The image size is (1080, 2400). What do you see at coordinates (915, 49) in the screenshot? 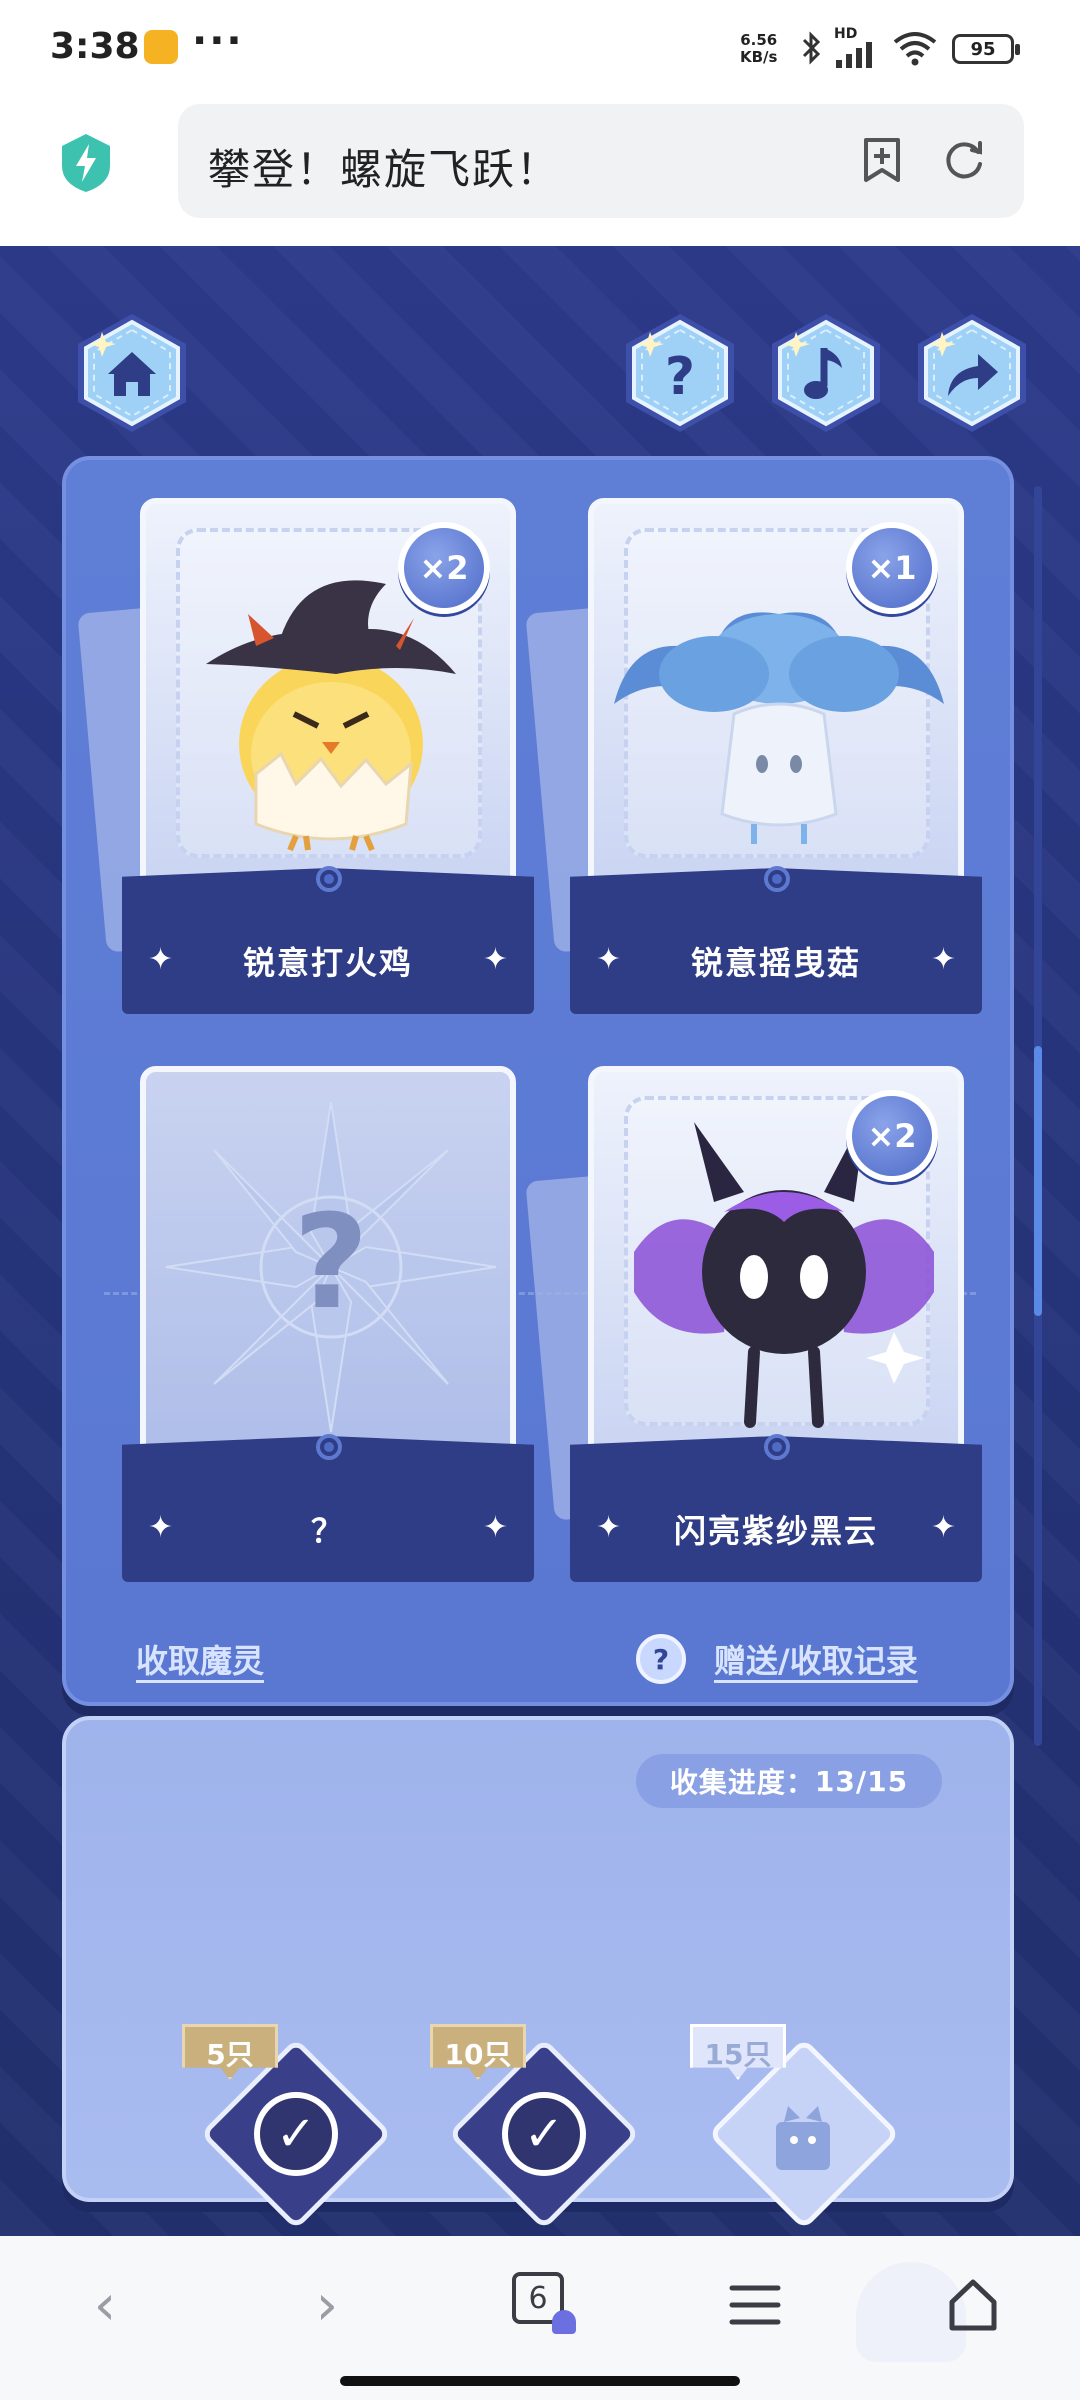
I see `wifi-icon` at bounding box center [915, 49].